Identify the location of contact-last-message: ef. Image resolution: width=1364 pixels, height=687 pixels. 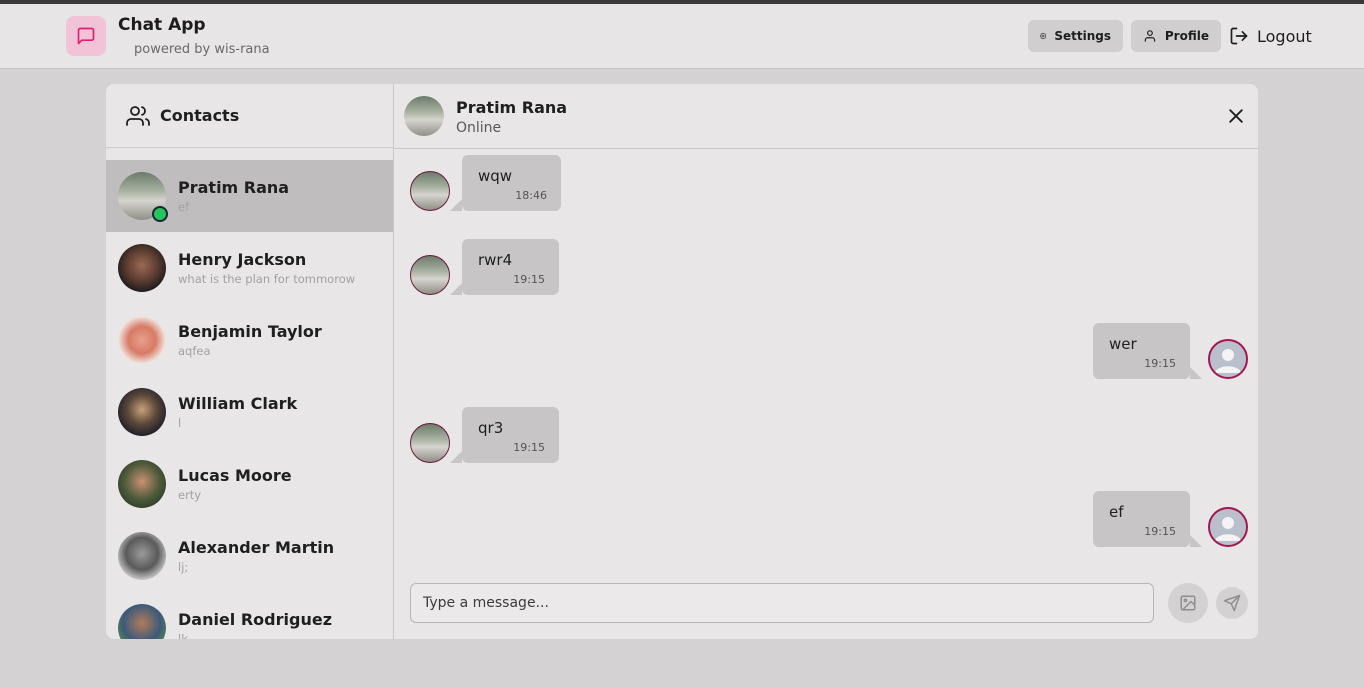
(184, 207).